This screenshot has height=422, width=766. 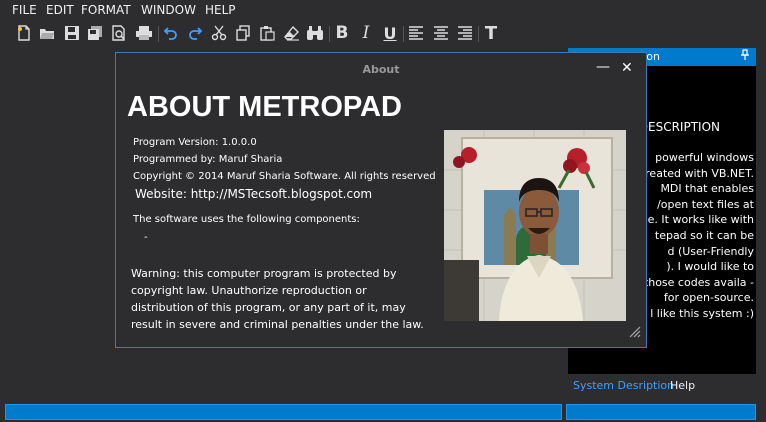 What do you see at coordinates (146, 237) in the screenshot?
I see `components-item: -` at bounding box center [146, 237].